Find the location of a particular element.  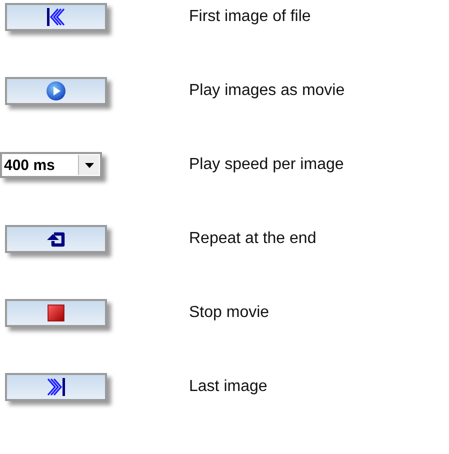

control-description: Stop movie is located at coordinates (229, 313).